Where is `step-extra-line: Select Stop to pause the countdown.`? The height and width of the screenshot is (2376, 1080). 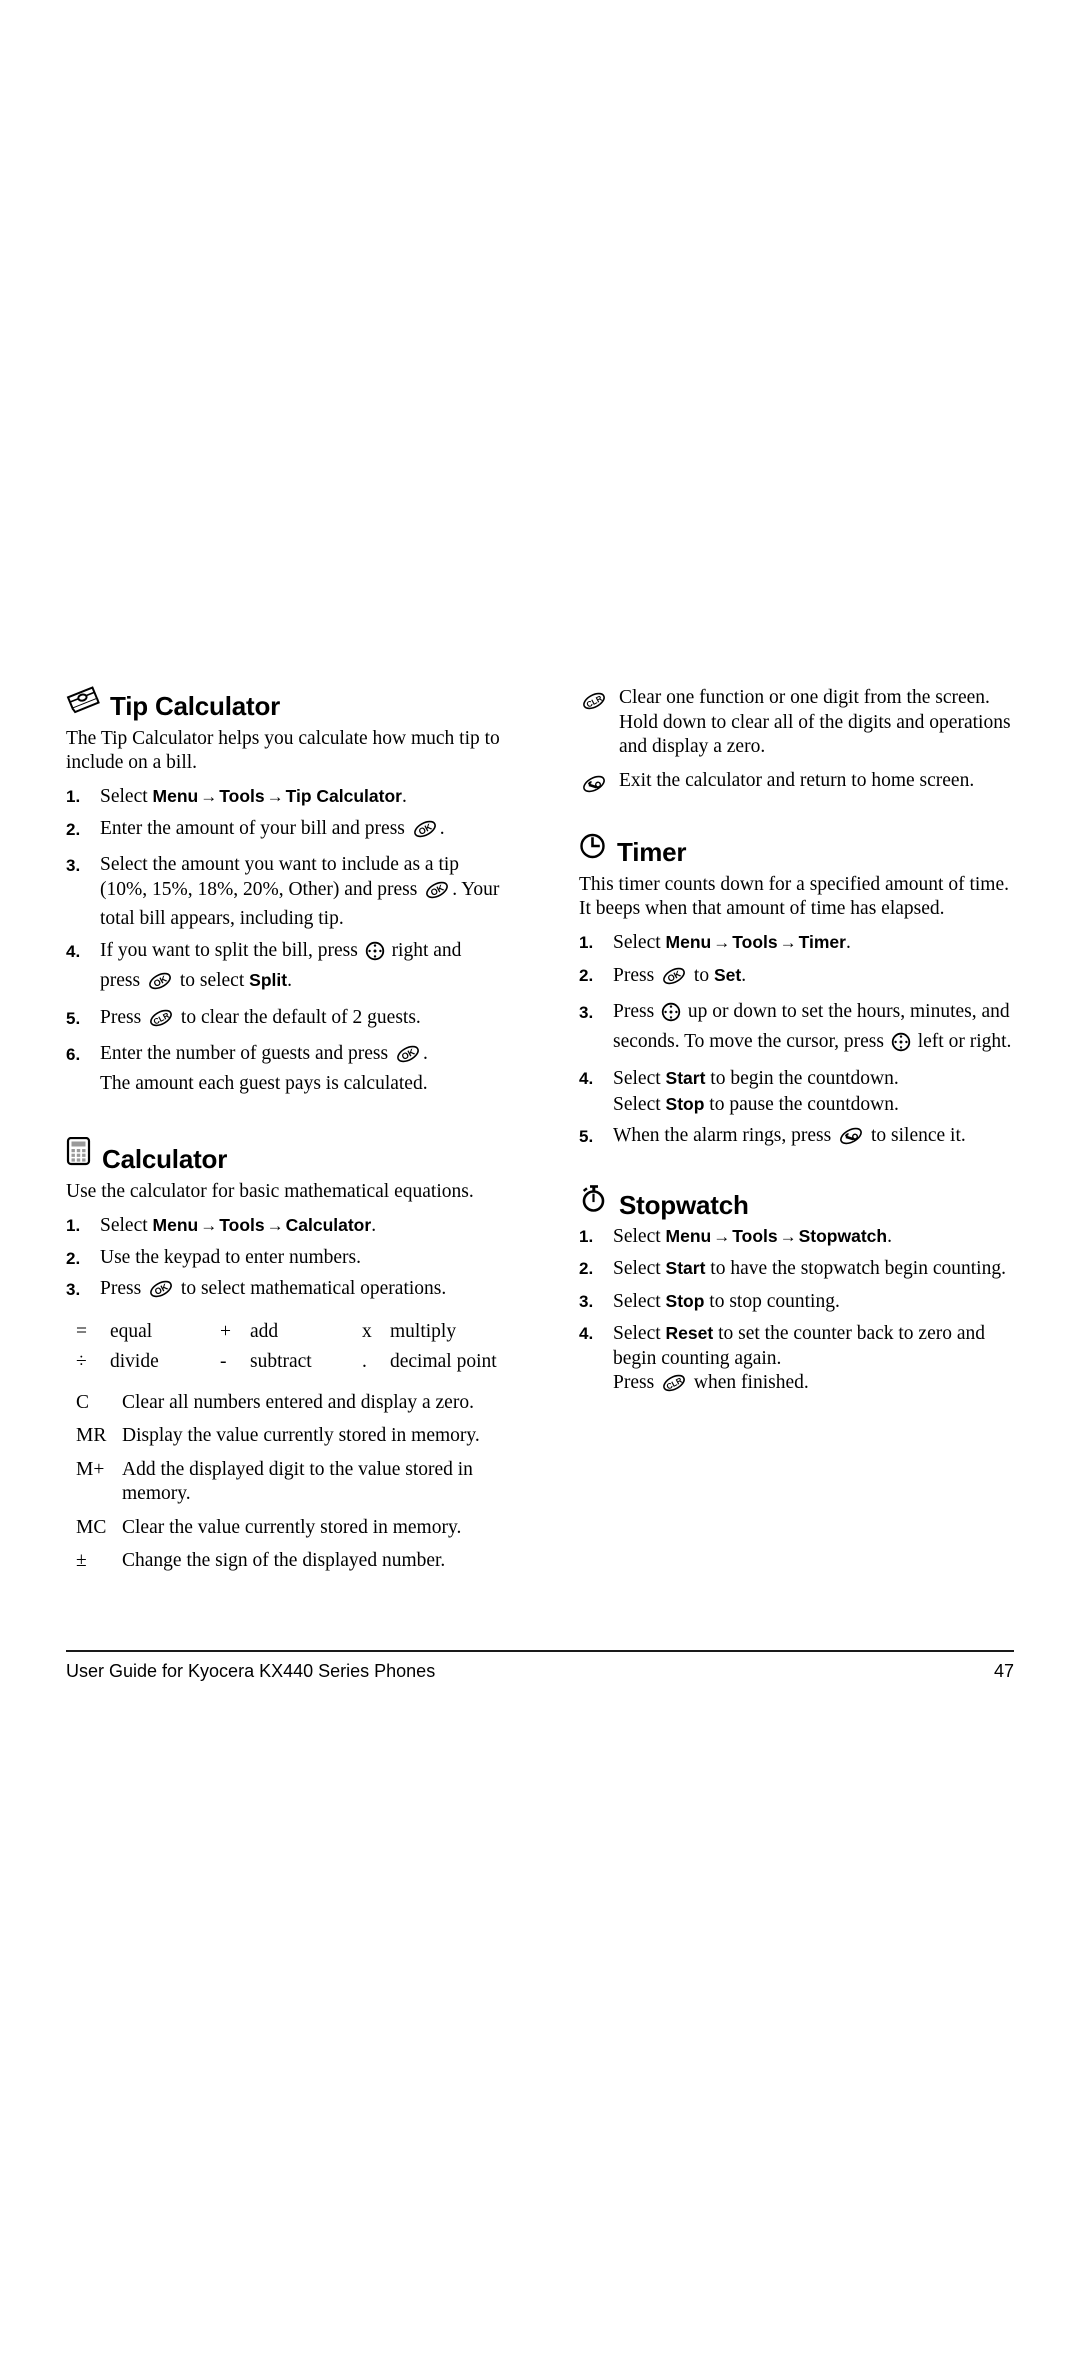
step-extra-line: Select Stop to pause the countdown. is located at coordinates (813, 1105).